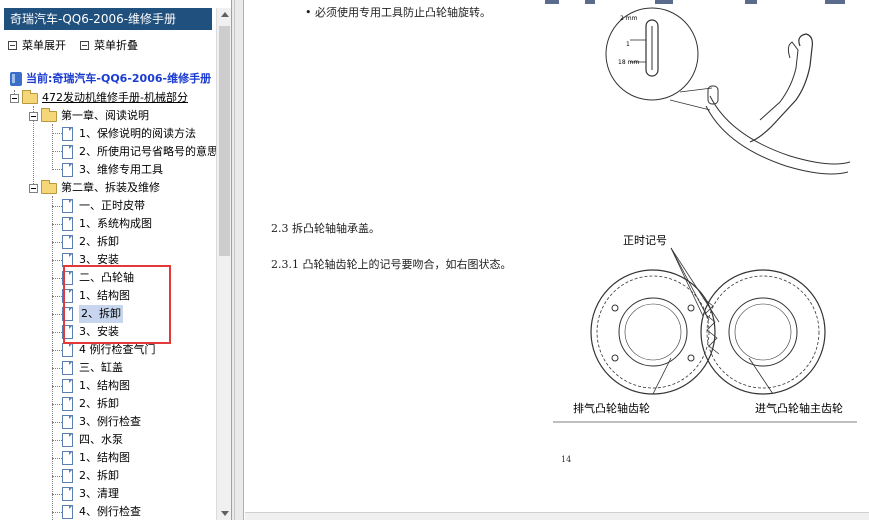 This screenshot has height=520, width=869. Describe the element at coordinates (110, 187) in the screenshot. I see `tree-node-chapter-2-label: 第二章、拆装及维修` at that location.